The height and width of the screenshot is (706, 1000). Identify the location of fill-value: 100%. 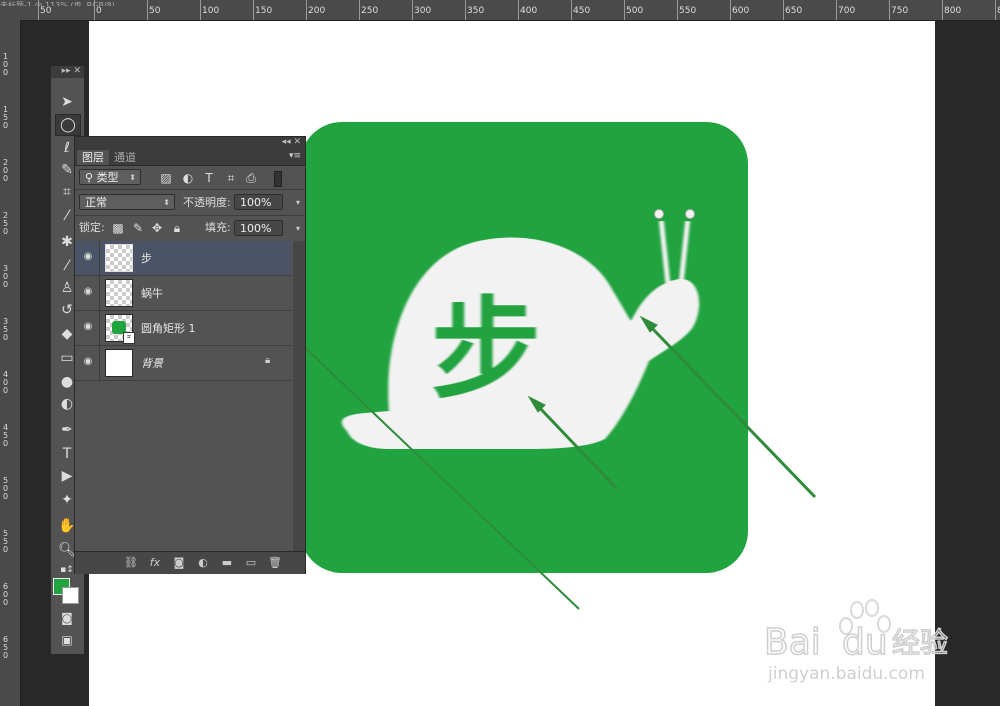
(256, 228).